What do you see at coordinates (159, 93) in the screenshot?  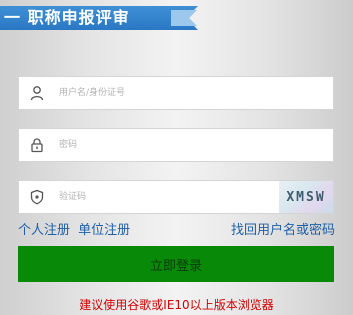 I see `username-input` at bounding box center [159, 93].